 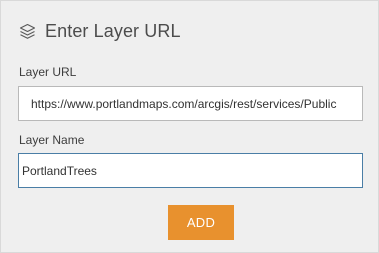 I want to click on layer-url-input, so click(x=190, y=103).